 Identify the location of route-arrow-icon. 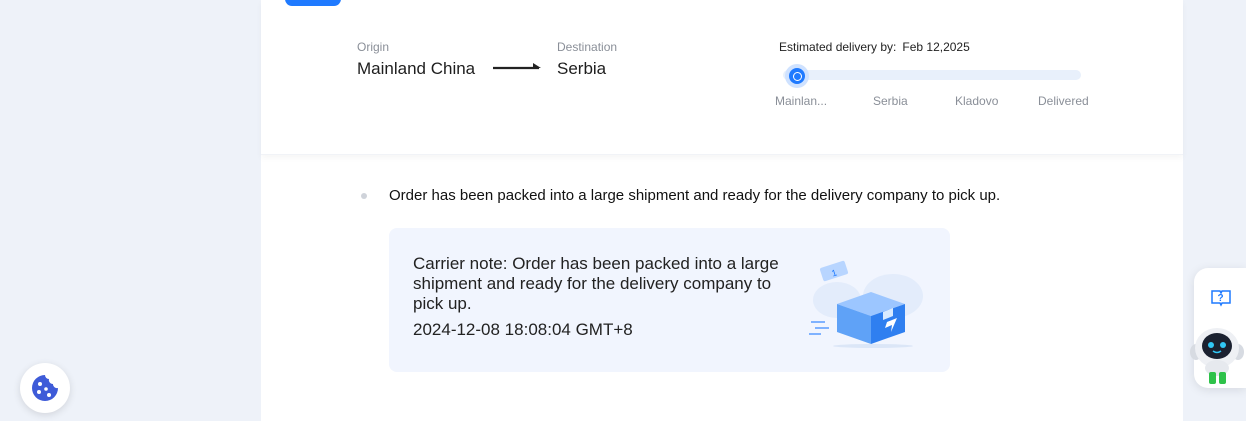
(517, 66).